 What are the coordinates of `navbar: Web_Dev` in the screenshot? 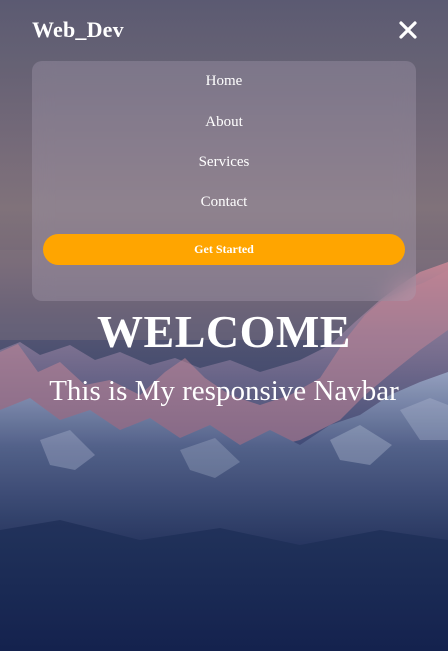 It's located at (224, 30).